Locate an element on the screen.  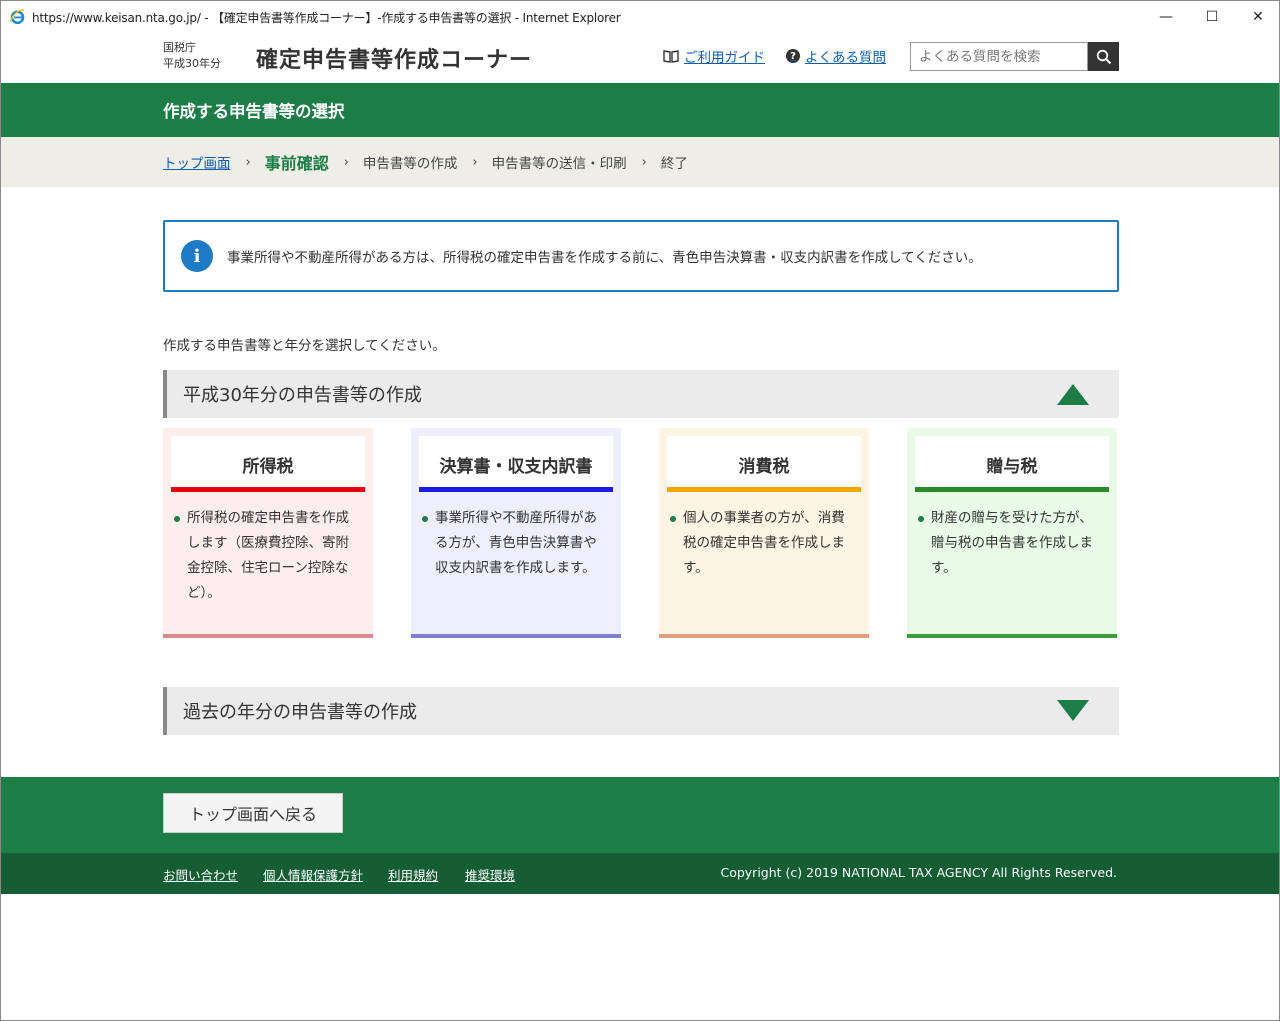
site-header: 国税庁 平成30年分 確定申告書等作成コーナー ご利用ガイド ? よくある質問 is located at coordinates (640, 57).